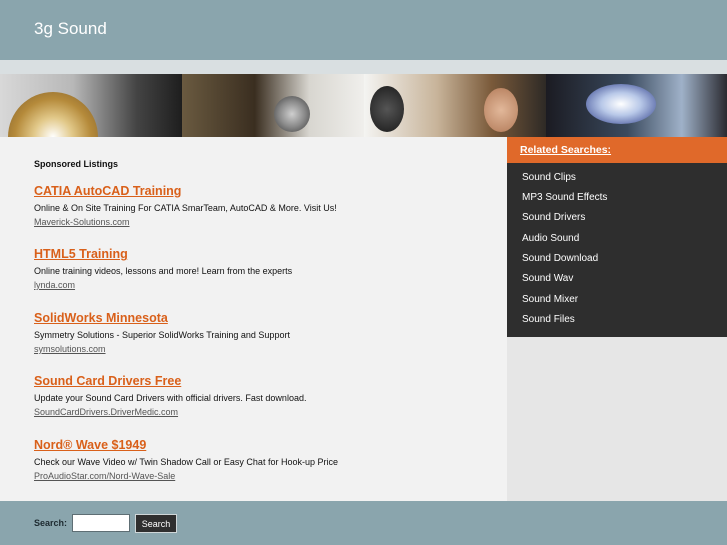 The height and width of the screenshot is (545, 727). Describe the element at coordinates (363, 523) in the screenshot. I see `search-footer: Search` at that location.